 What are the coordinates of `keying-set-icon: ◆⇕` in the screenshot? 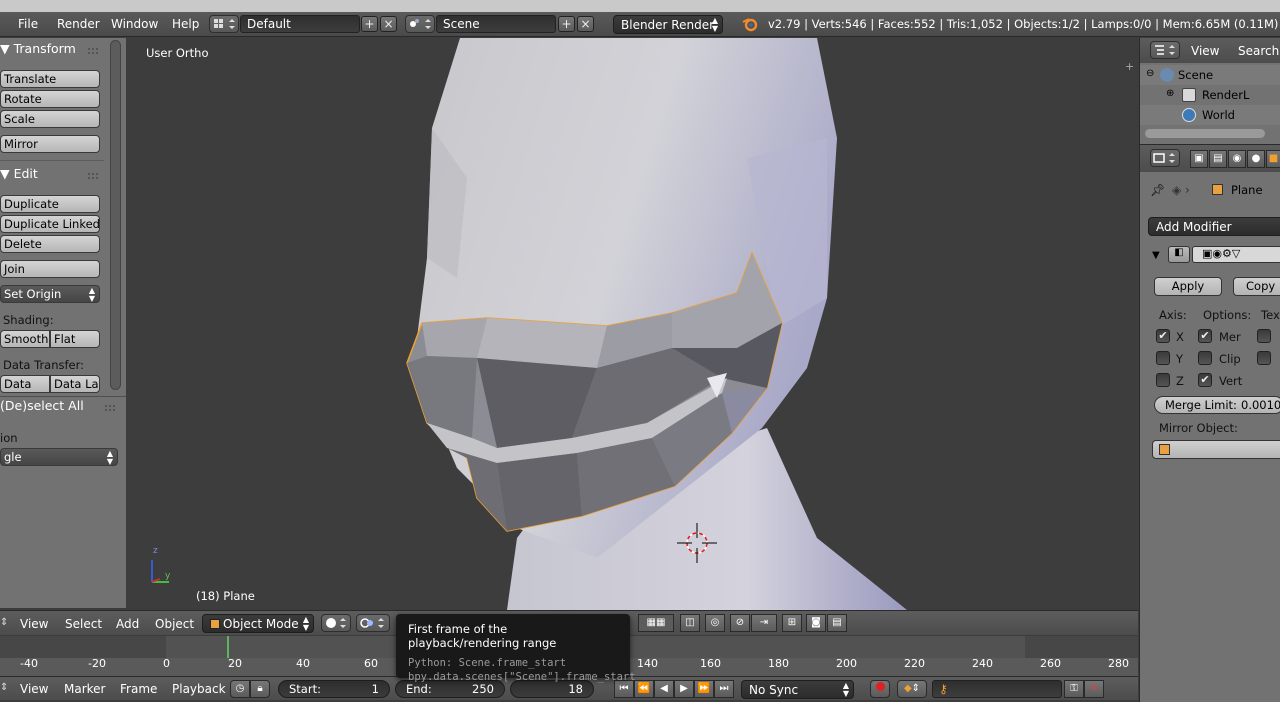 It's located at (912, 689).